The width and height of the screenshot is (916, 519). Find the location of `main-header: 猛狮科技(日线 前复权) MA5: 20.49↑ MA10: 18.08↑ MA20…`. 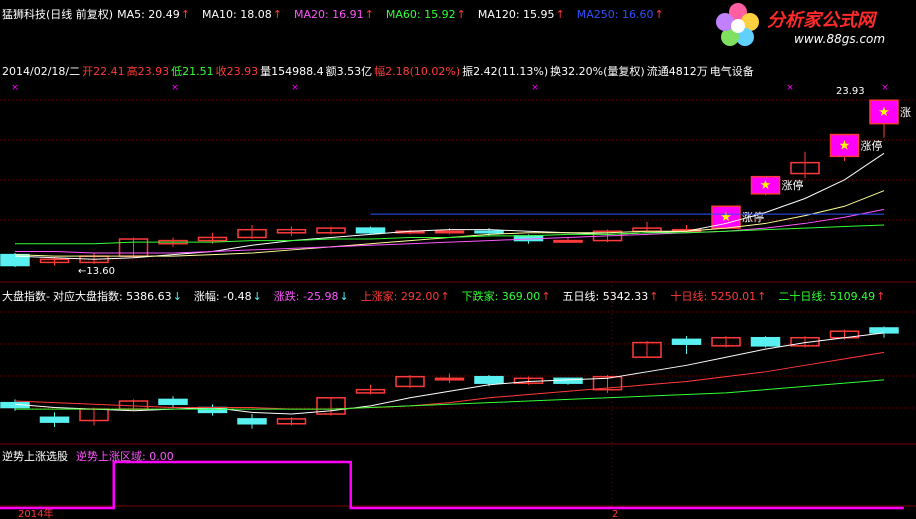

main-header: 猛狮科技(日线 前复权) MA5: 20.49↑ MA10: 18.08↑ MA20… is located at coordinates (341, 14).